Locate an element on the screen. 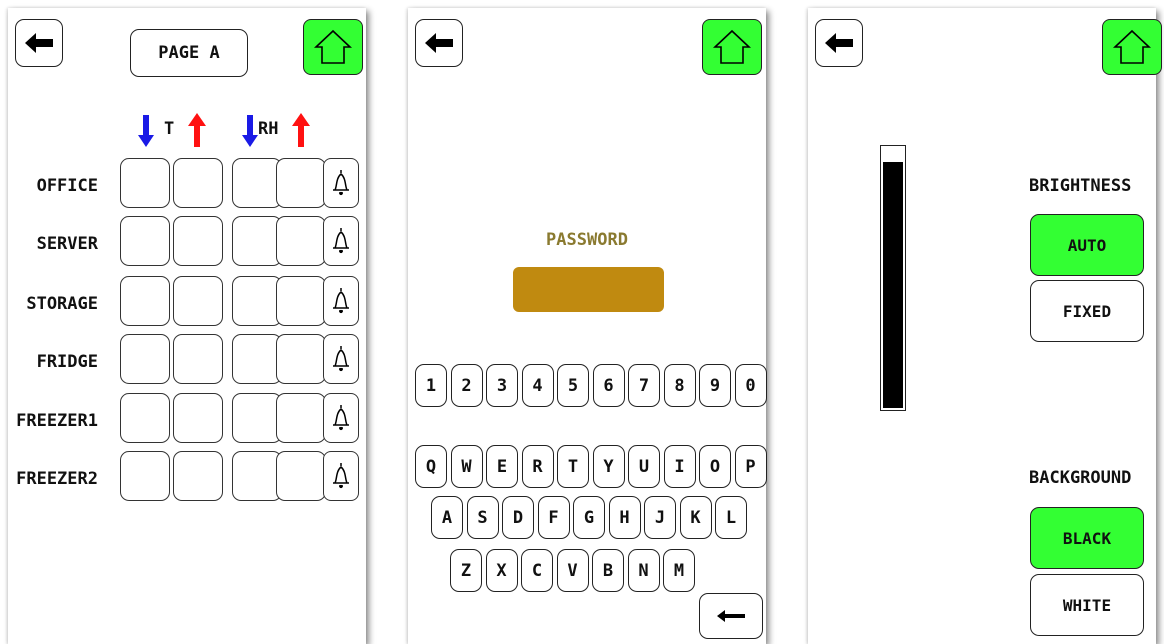 This screenshot has width=1164, height=644. key-x: X is located at coordinates (501, 570).